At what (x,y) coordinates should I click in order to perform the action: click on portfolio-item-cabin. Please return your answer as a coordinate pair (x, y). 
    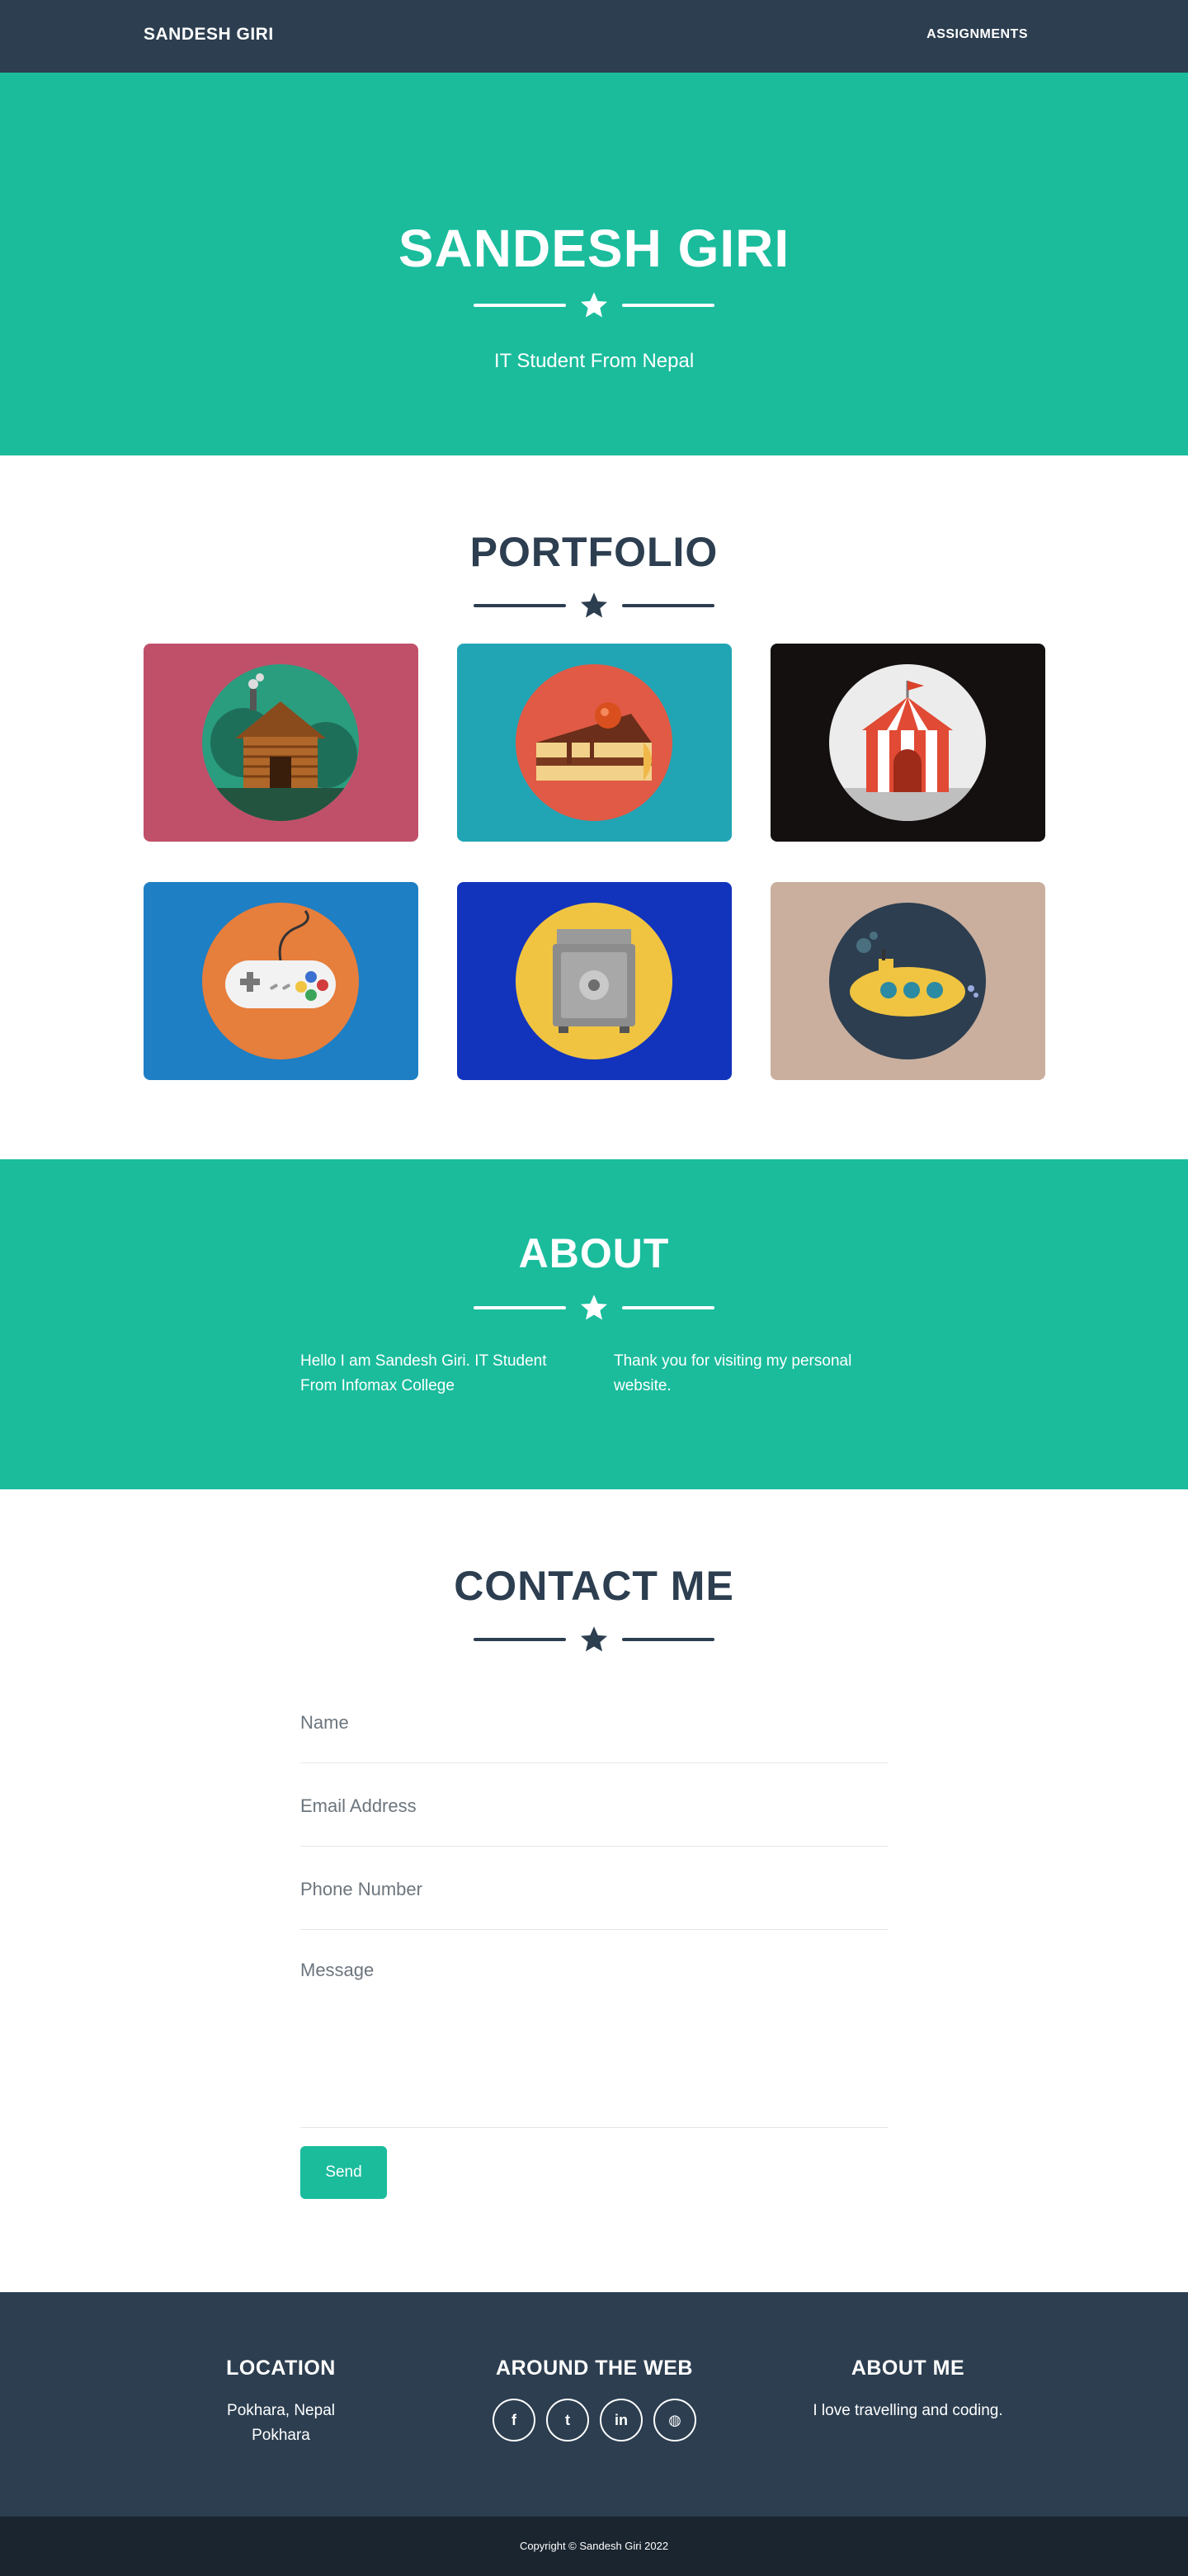
    Looking at the image, I should click on (281, 743).